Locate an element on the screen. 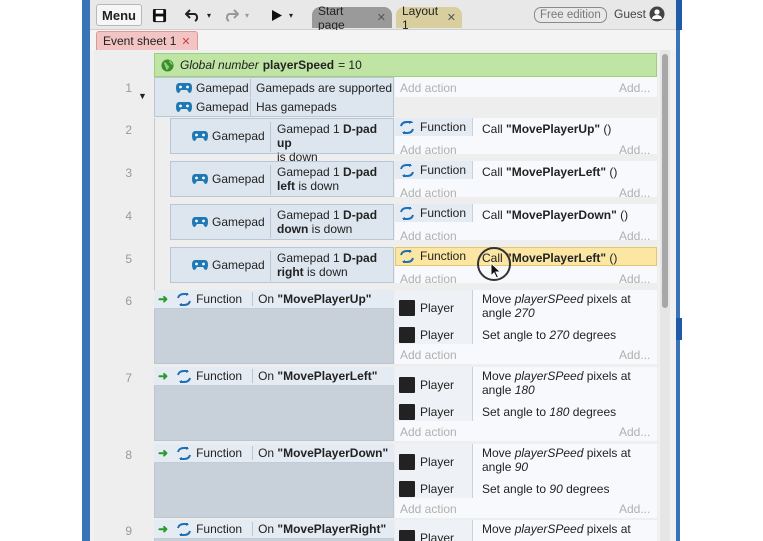 This screenshot has height=541, width=763. call-suffix: () is located at coordinates (622, 215).